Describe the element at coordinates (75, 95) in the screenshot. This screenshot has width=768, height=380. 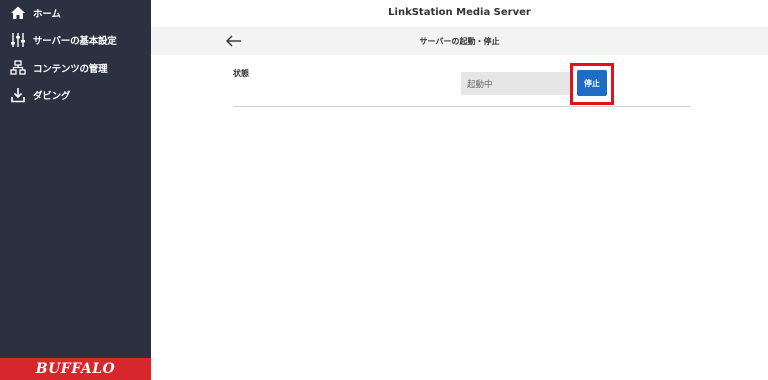
I see `sidebar-item-dubbing: ダビング` at that location.